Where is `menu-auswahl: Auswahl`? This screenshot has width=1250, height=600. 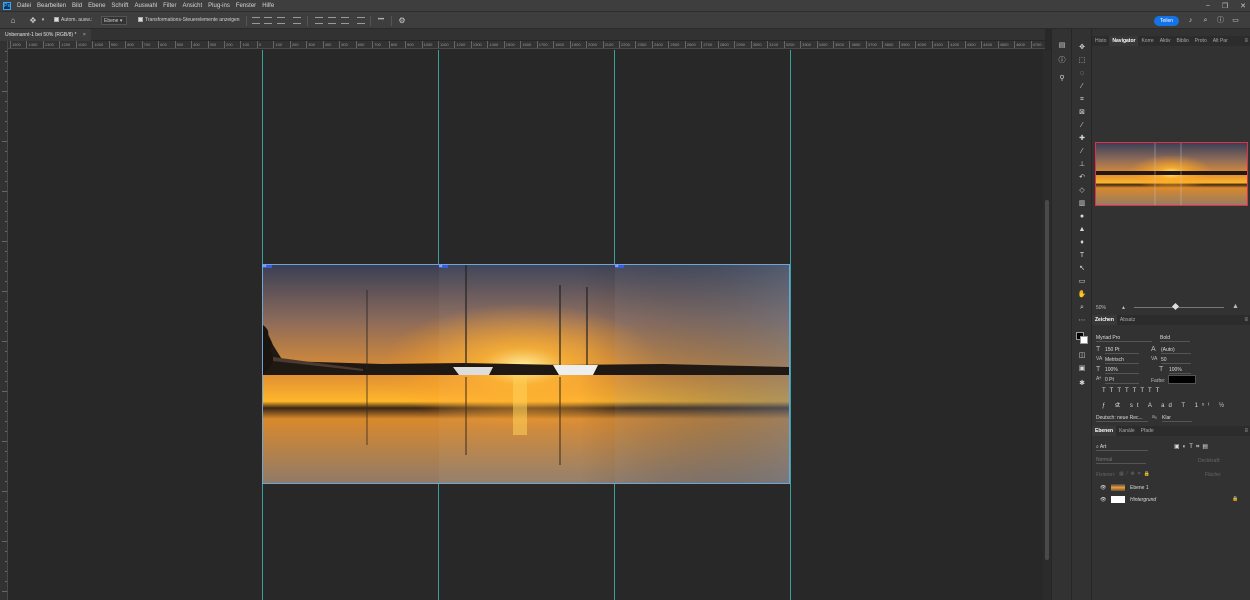 menu-auswahl: Auswahl is located at coordinates (145, 6).